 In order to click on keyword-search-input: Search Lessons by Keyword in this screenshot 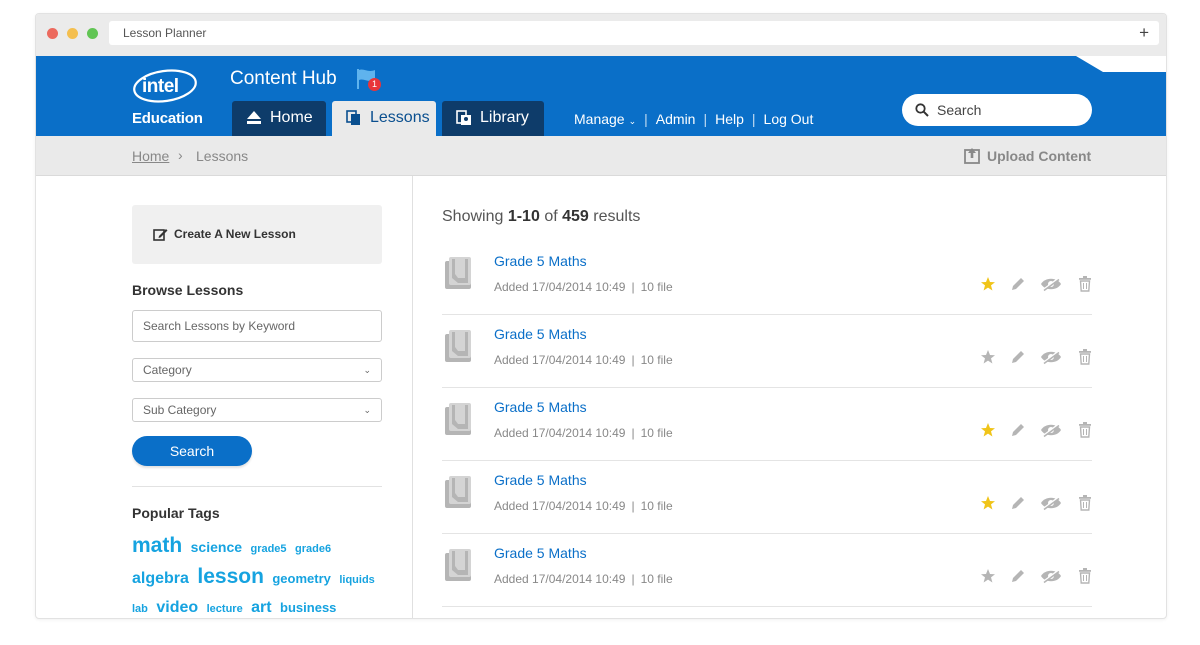, I will do `click(257, 326)`.